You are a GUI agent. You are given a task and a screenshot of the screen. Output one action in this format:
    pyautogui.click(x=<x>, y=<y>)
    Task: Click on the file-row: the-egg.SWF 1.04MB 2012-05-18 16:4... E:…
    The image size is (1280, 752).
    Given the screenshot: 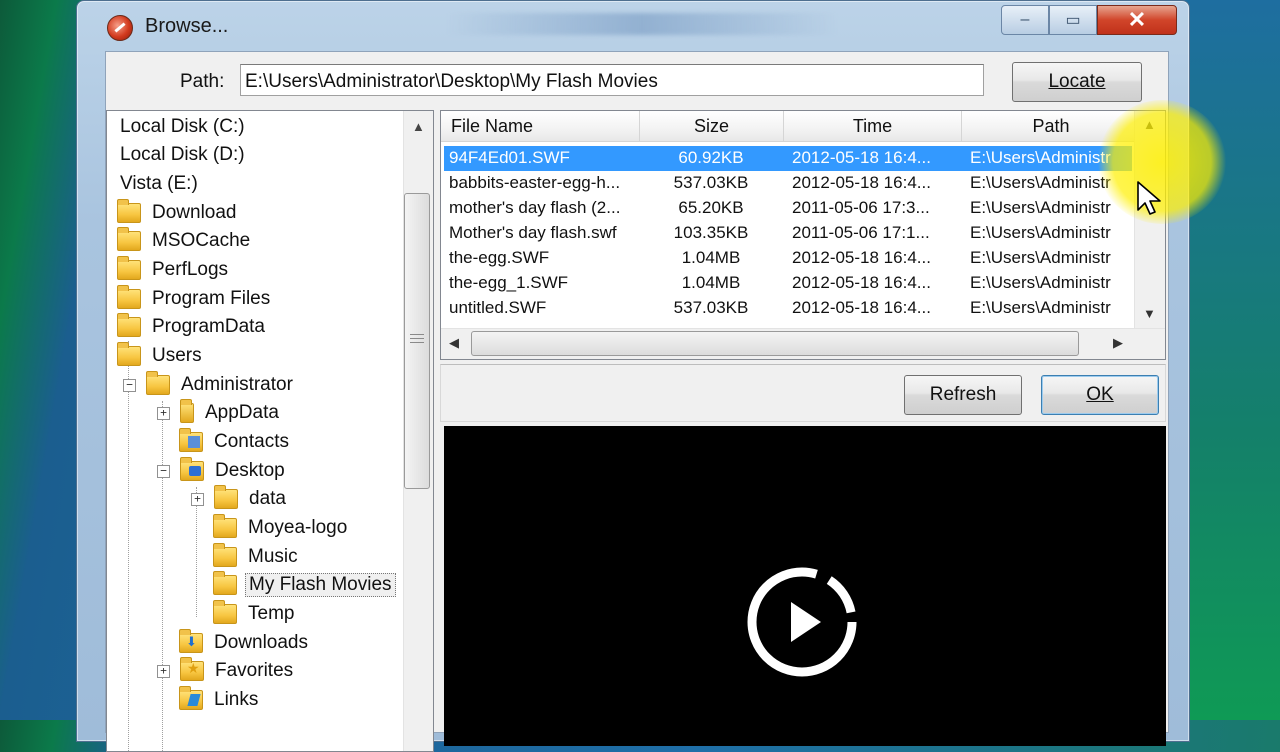 What is the action you would take?
    pyautogui.click(x=788, y=258)
    